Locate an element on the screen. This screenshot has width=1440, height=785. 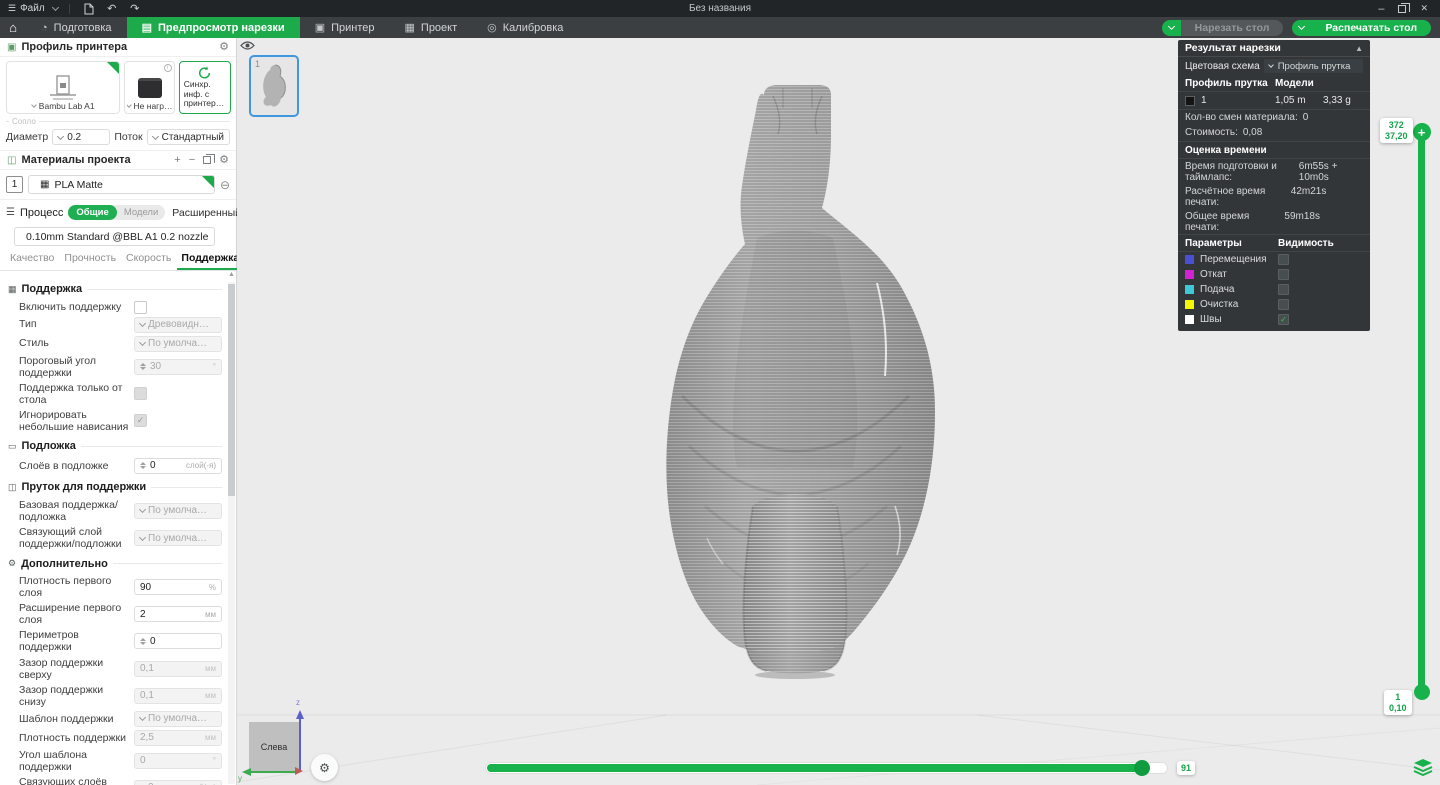
tab-Подготовка: ◔ Подготовка is located at coordinates (76, 27).